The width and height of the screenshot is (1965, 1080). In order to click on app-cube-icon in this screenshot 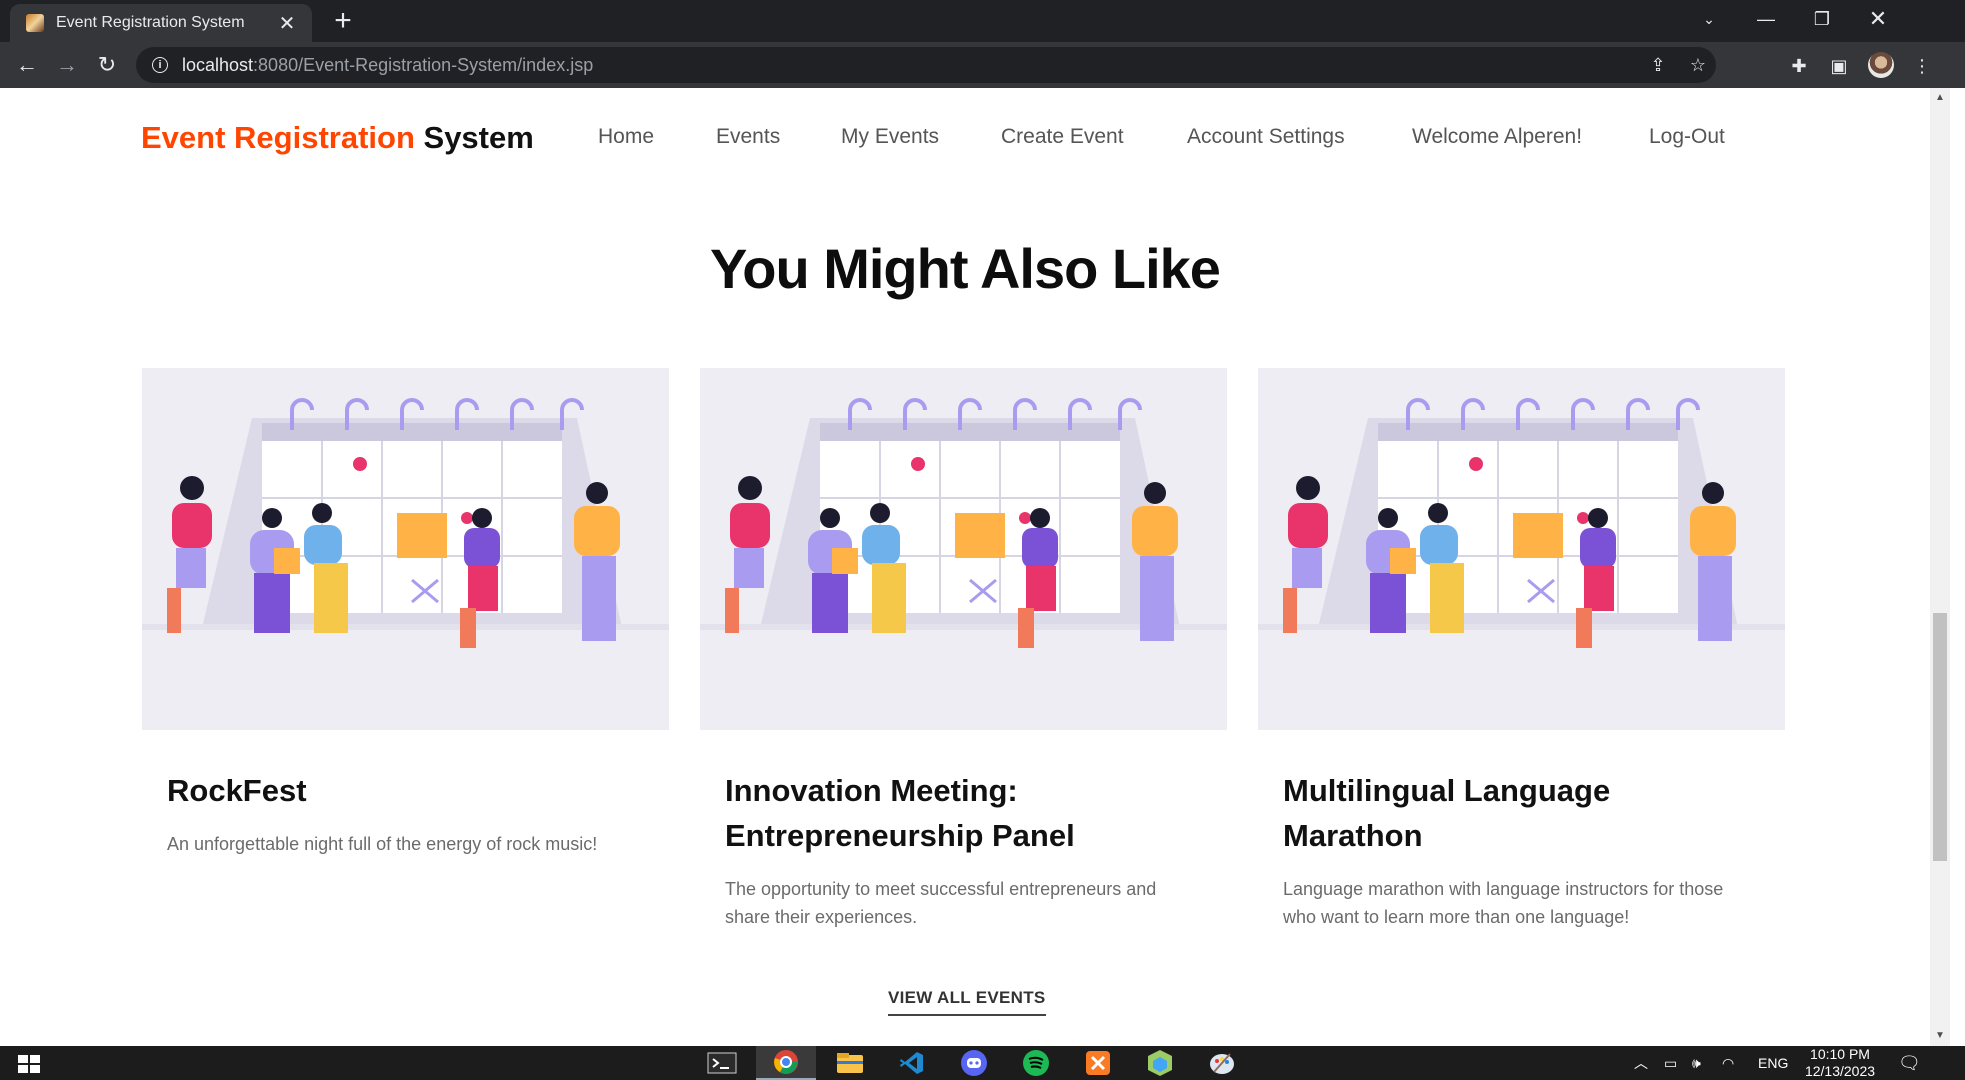, I will do `click(1160, 1063)`.